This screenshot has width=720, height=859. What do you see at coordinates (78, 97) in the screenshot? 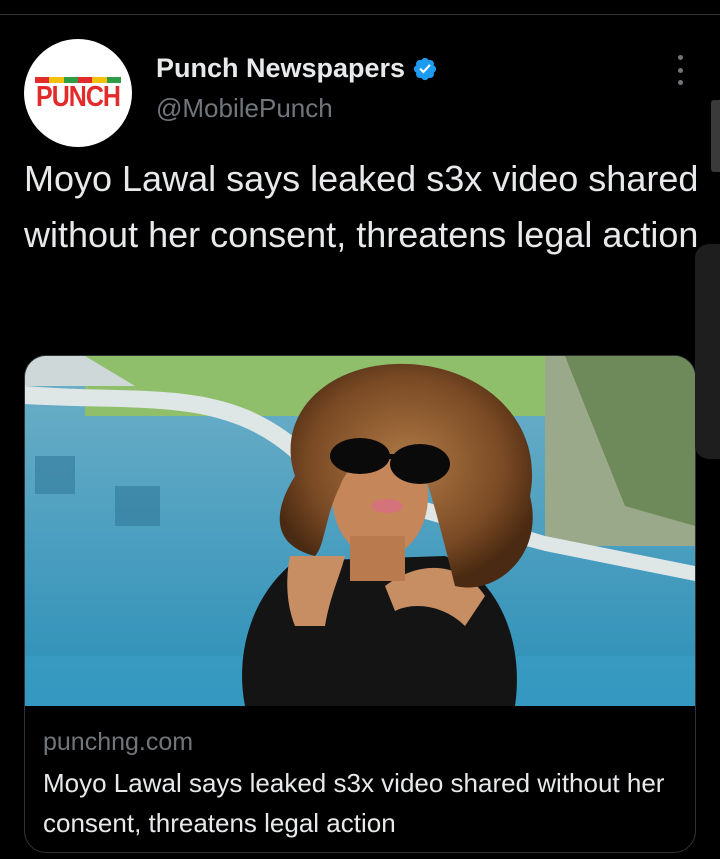
I see `punch-logo-text: PUNCH` at bounding box center [78, 97].